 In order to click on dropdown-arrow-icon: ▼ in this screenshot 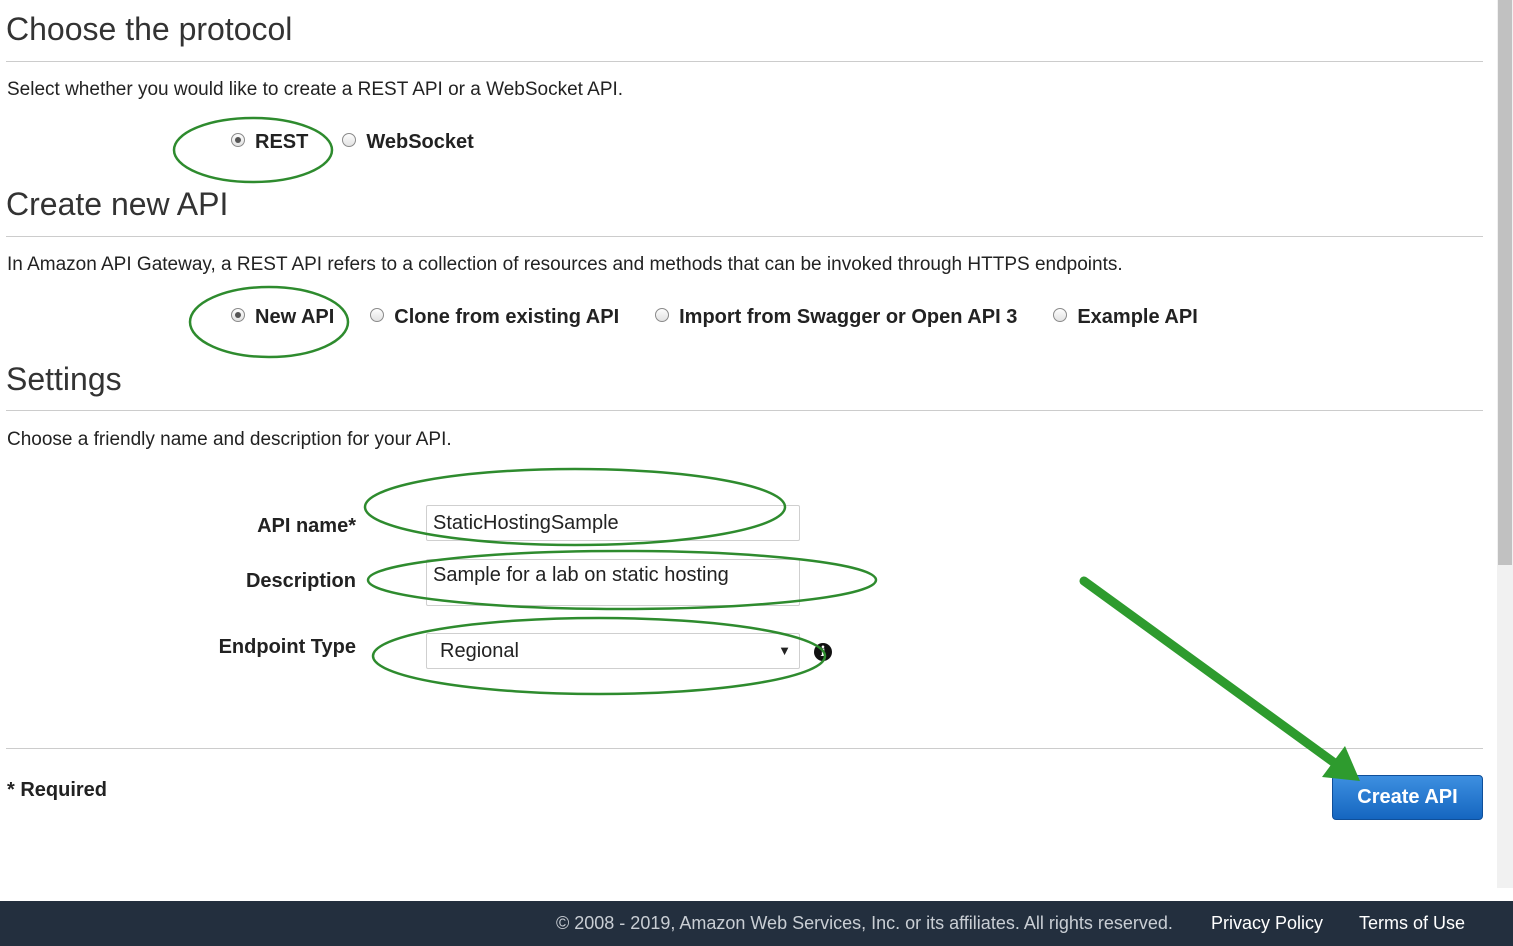, I will do `click(784, 650)`.